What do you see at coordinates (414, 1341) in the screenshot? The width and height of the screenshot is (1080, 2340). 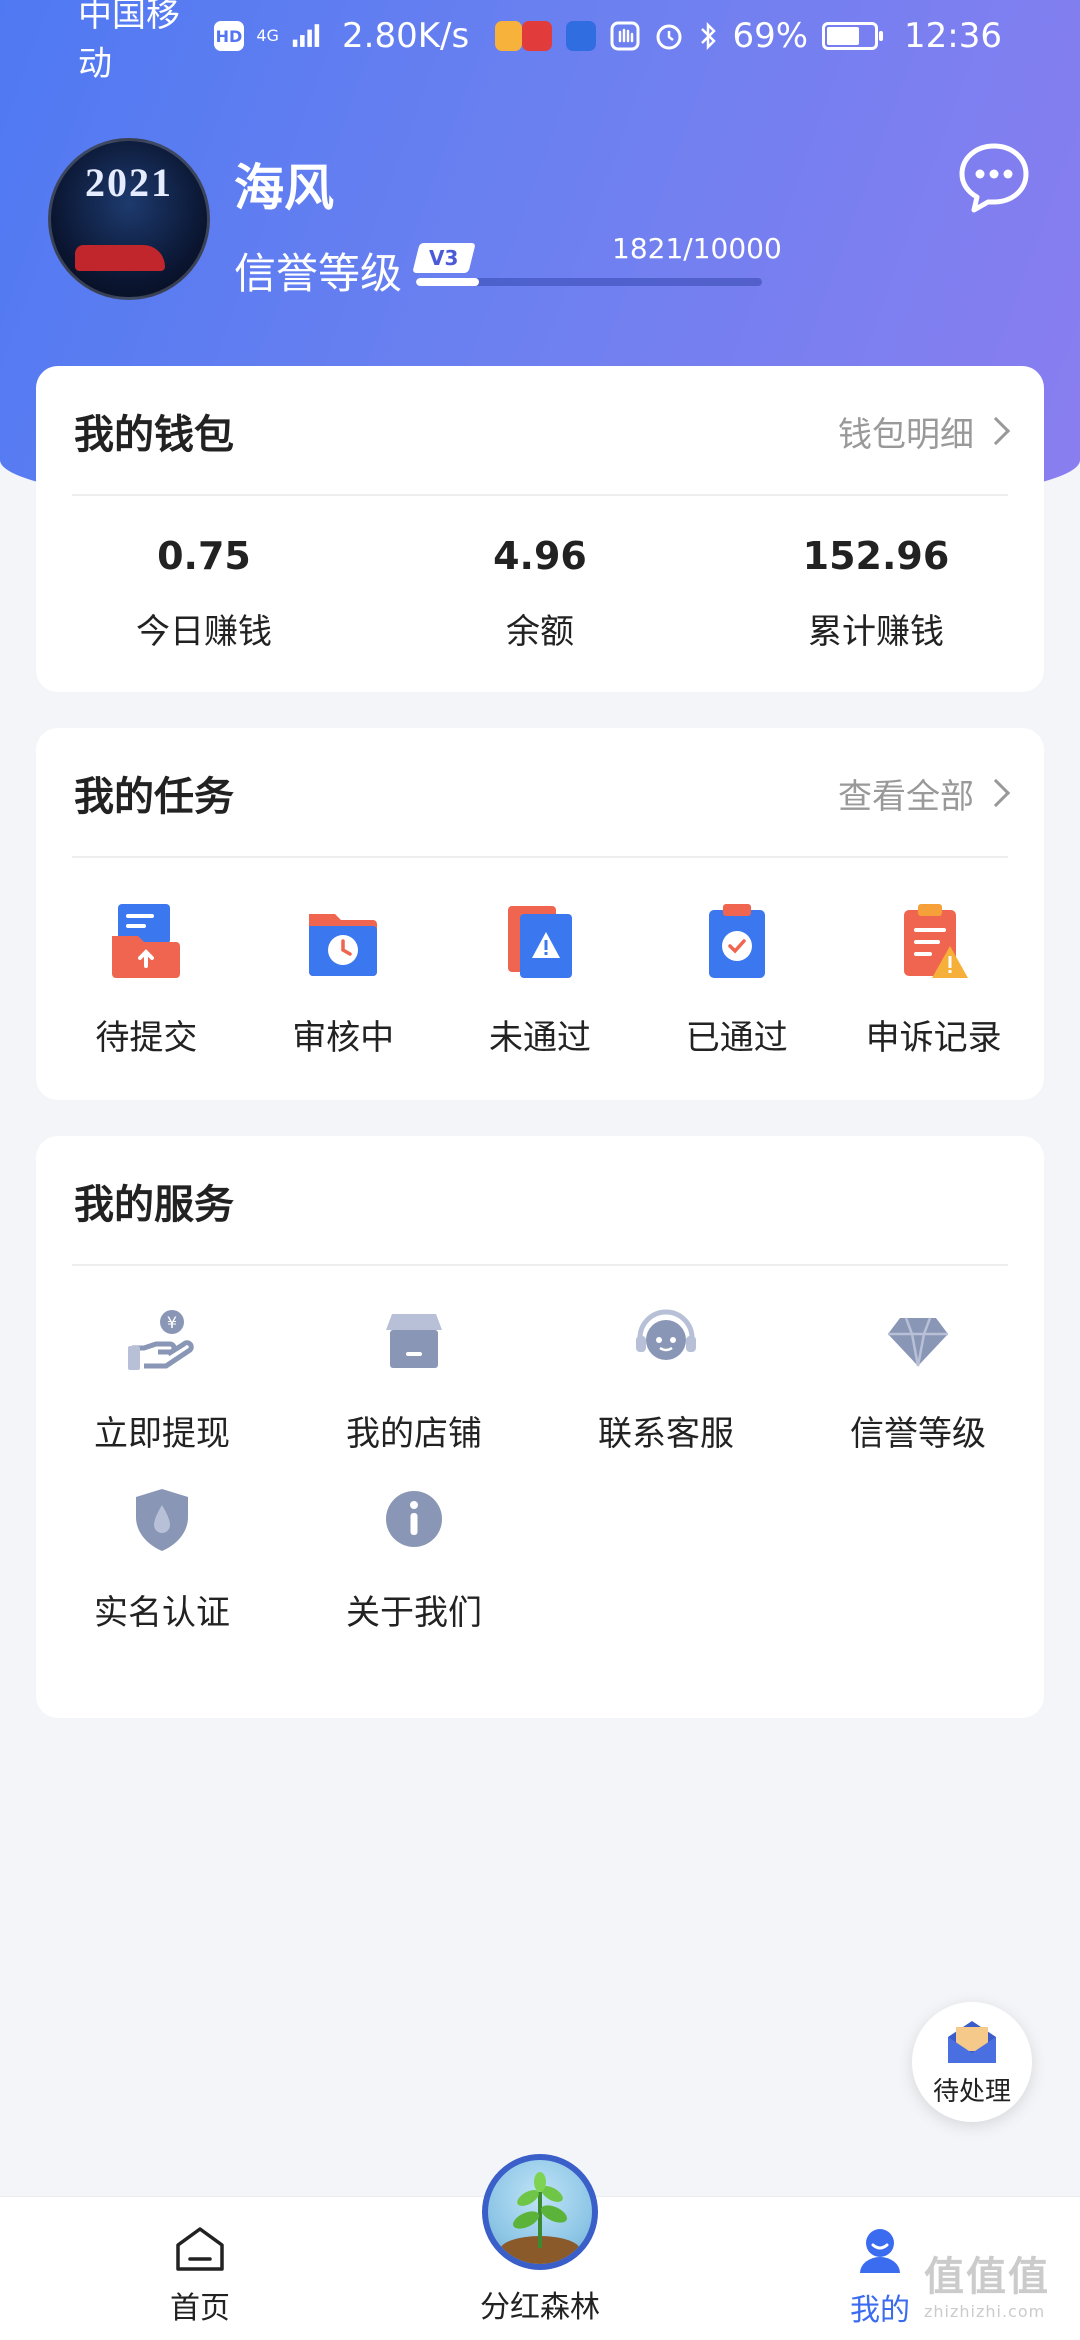 I see `store-icon` at bounding box center [414, 1341].